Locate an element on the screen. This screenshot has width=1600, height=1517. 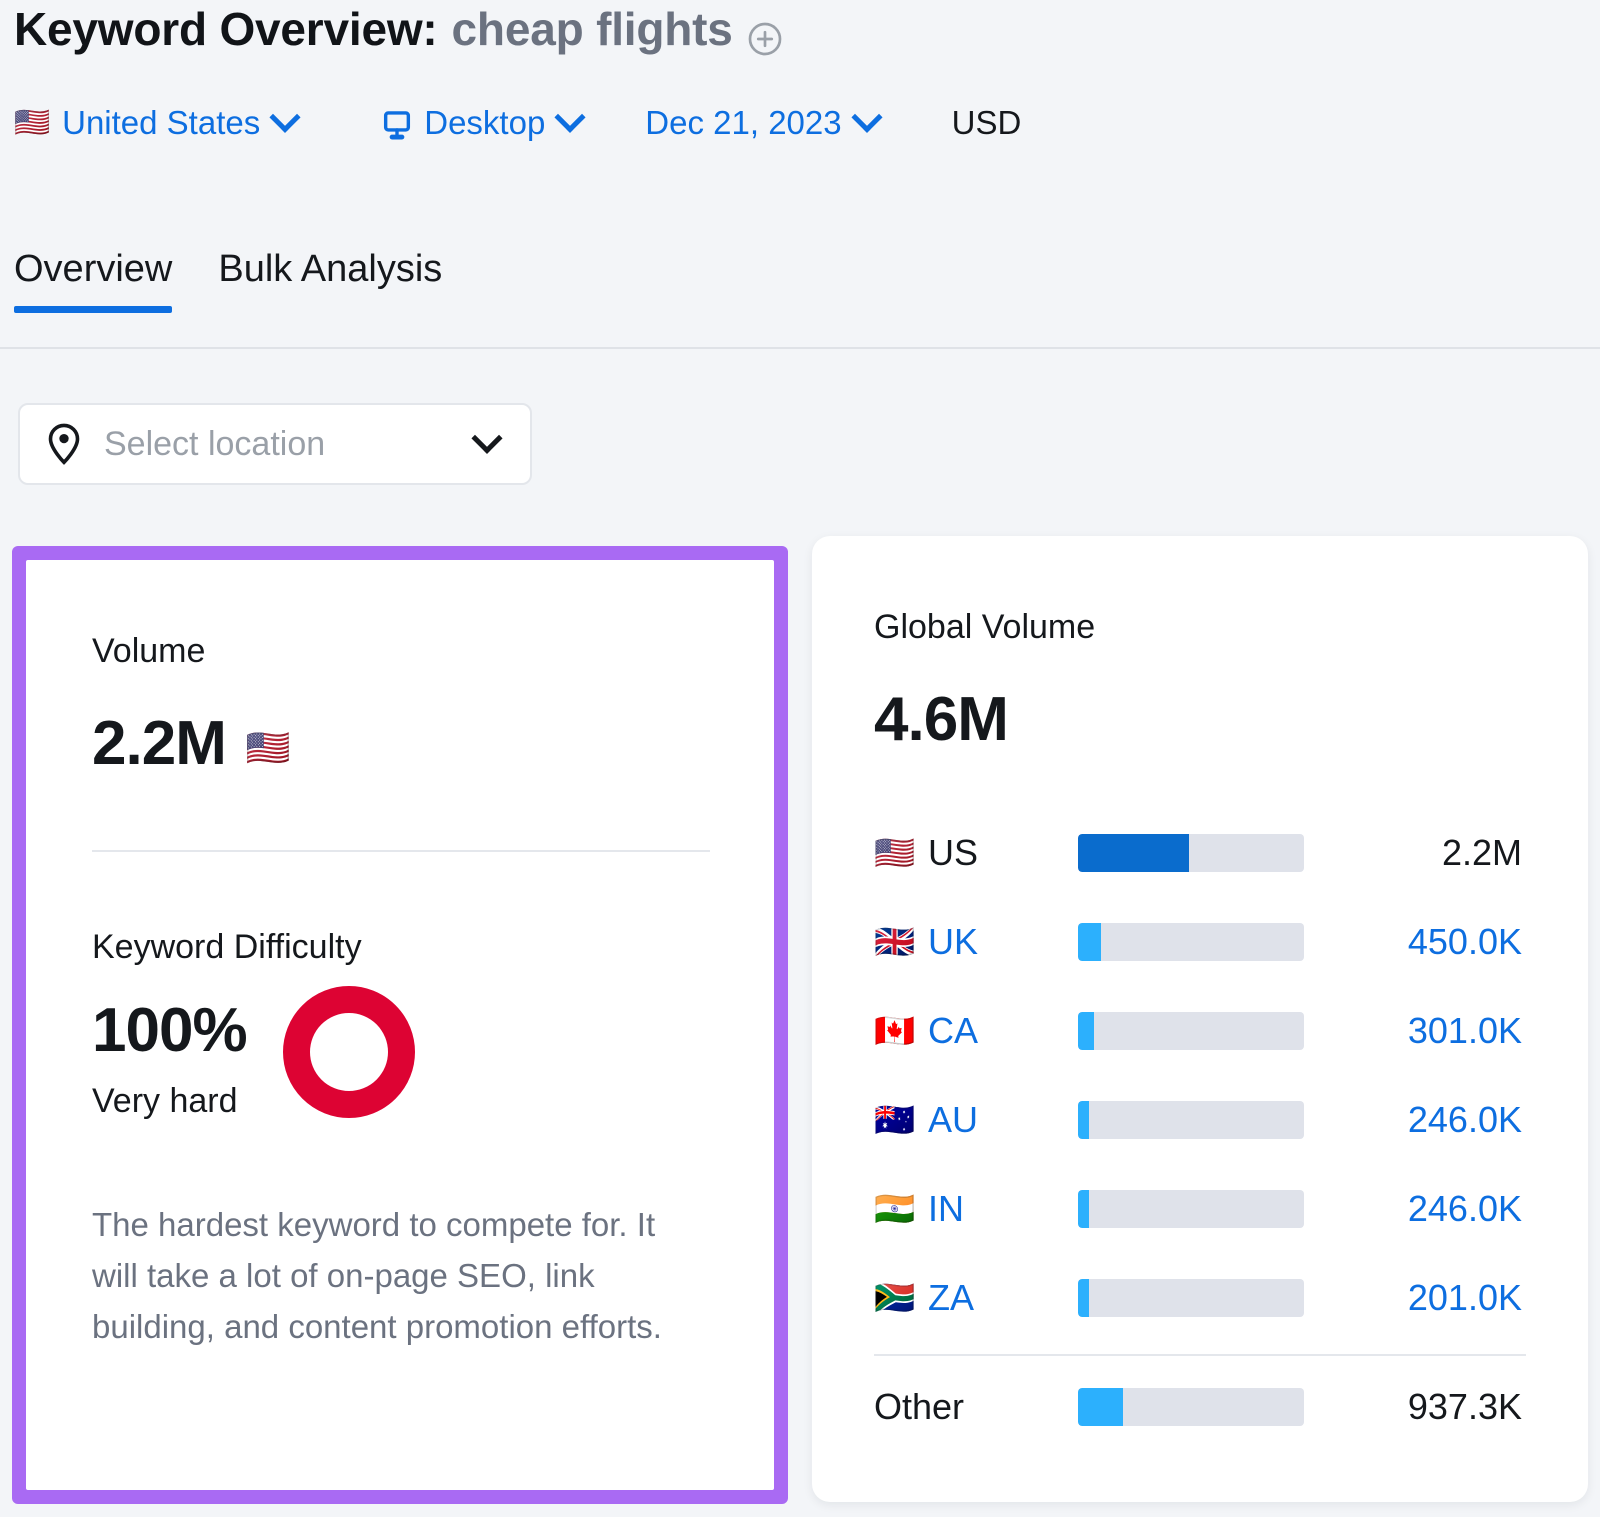
card-divider is located at coordinates (401, 851).